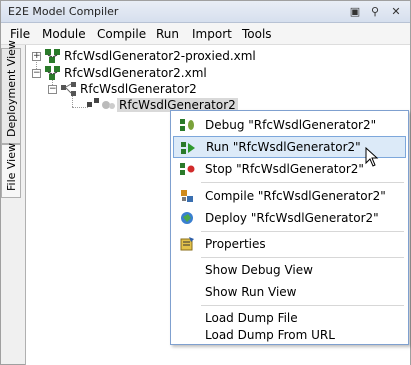  I want to click on tree-node-label: RfcWsdlGenerator2.xml, so click(135, 73).